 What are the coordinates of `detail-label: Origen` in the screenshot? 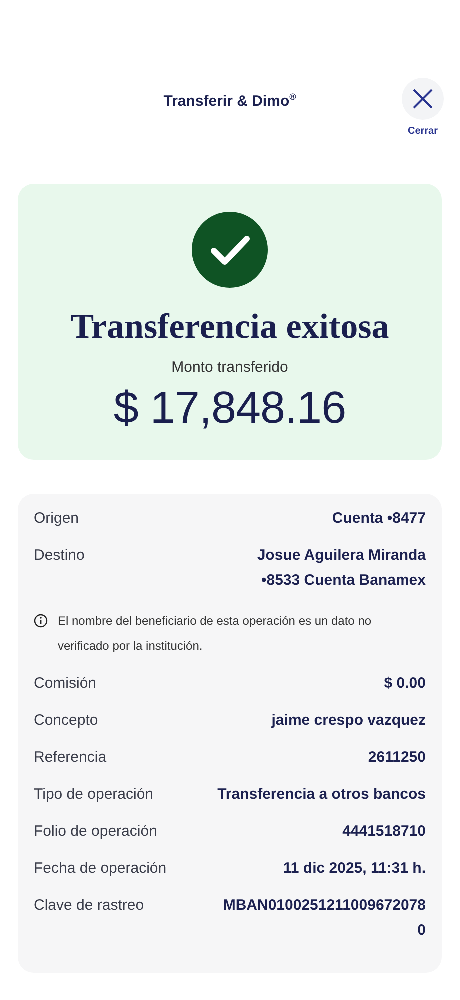 It's located at (57, 518).